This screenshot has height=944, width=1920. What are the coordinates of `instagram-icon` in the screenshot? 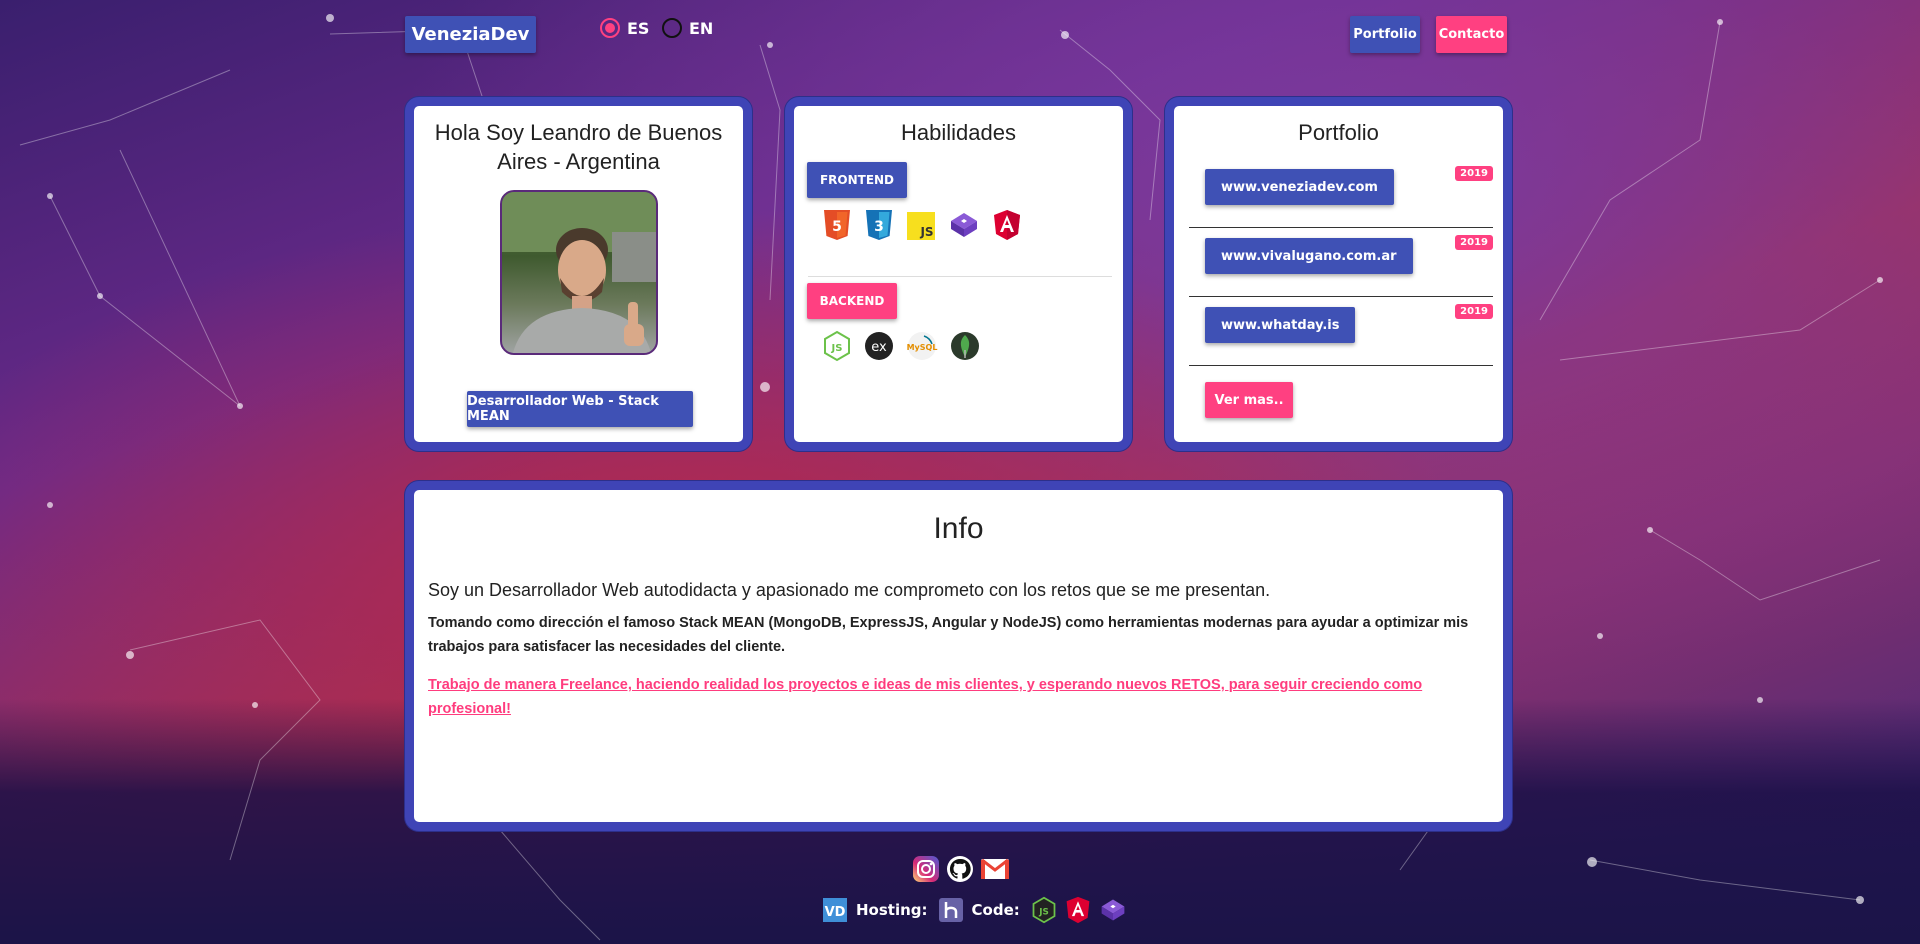 It's located at (926, 869).